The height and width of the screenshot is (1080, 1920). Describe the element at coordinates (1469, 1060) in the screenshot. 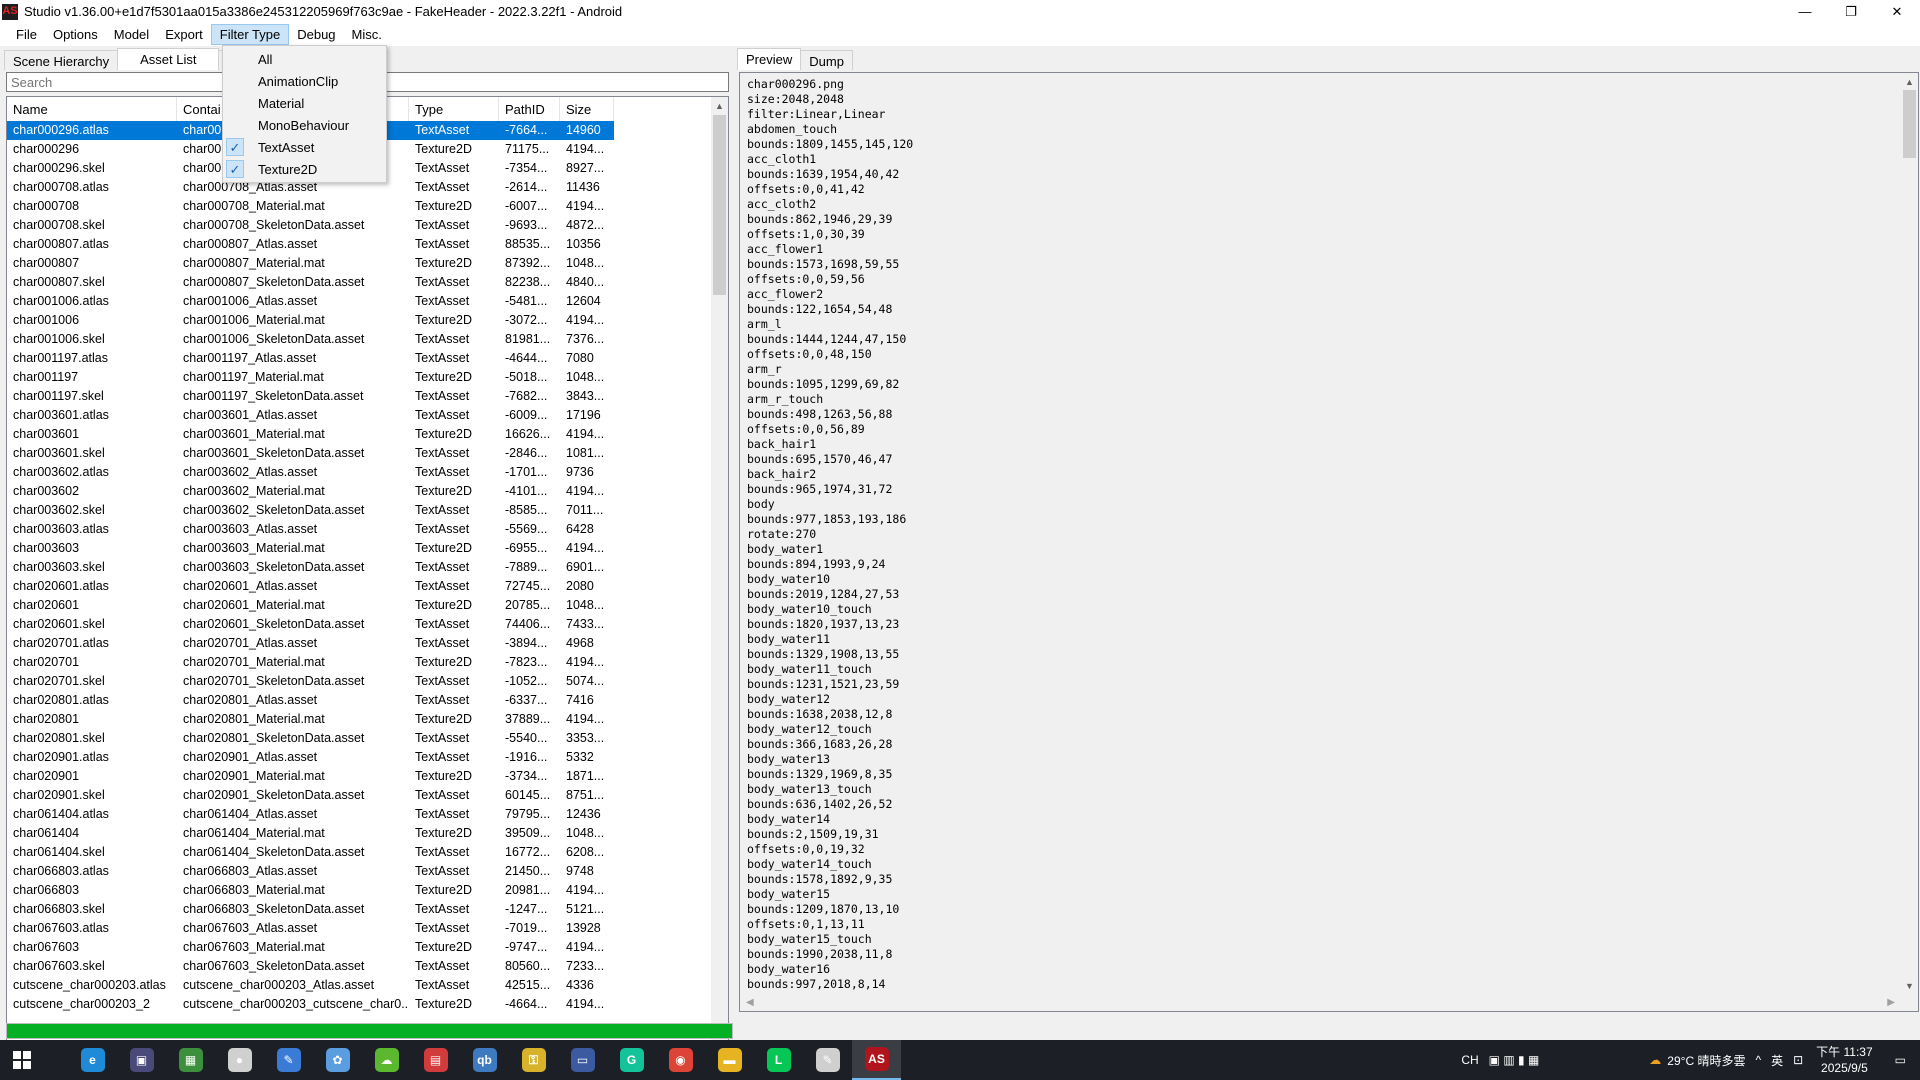

I see `ime-indicator: CH` at that location.